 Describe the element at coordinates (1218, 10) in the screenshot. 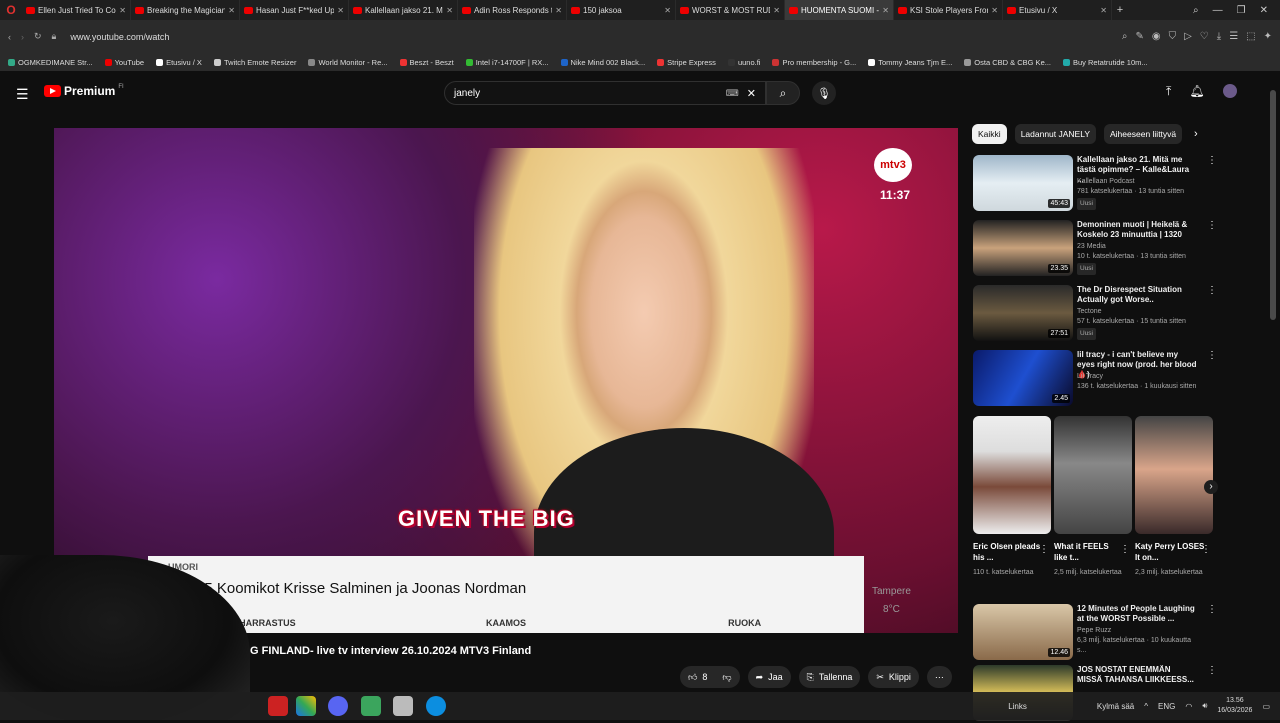

I see `minimize-button: —` at that location.